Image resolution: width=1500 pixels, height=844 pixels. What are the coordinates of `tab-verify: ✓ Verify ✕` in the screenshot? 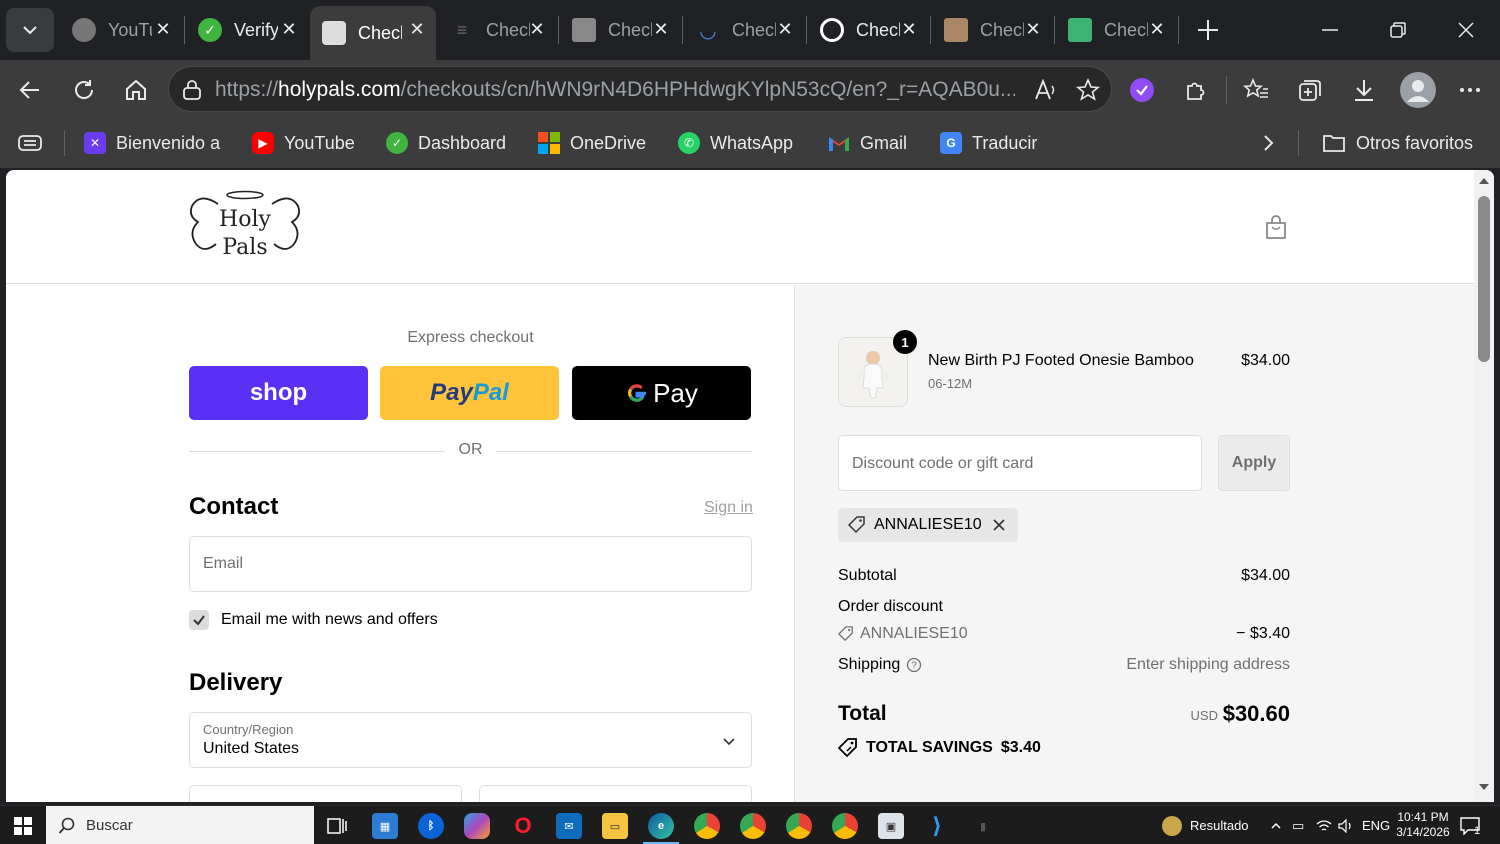 It's located at (247, 30).